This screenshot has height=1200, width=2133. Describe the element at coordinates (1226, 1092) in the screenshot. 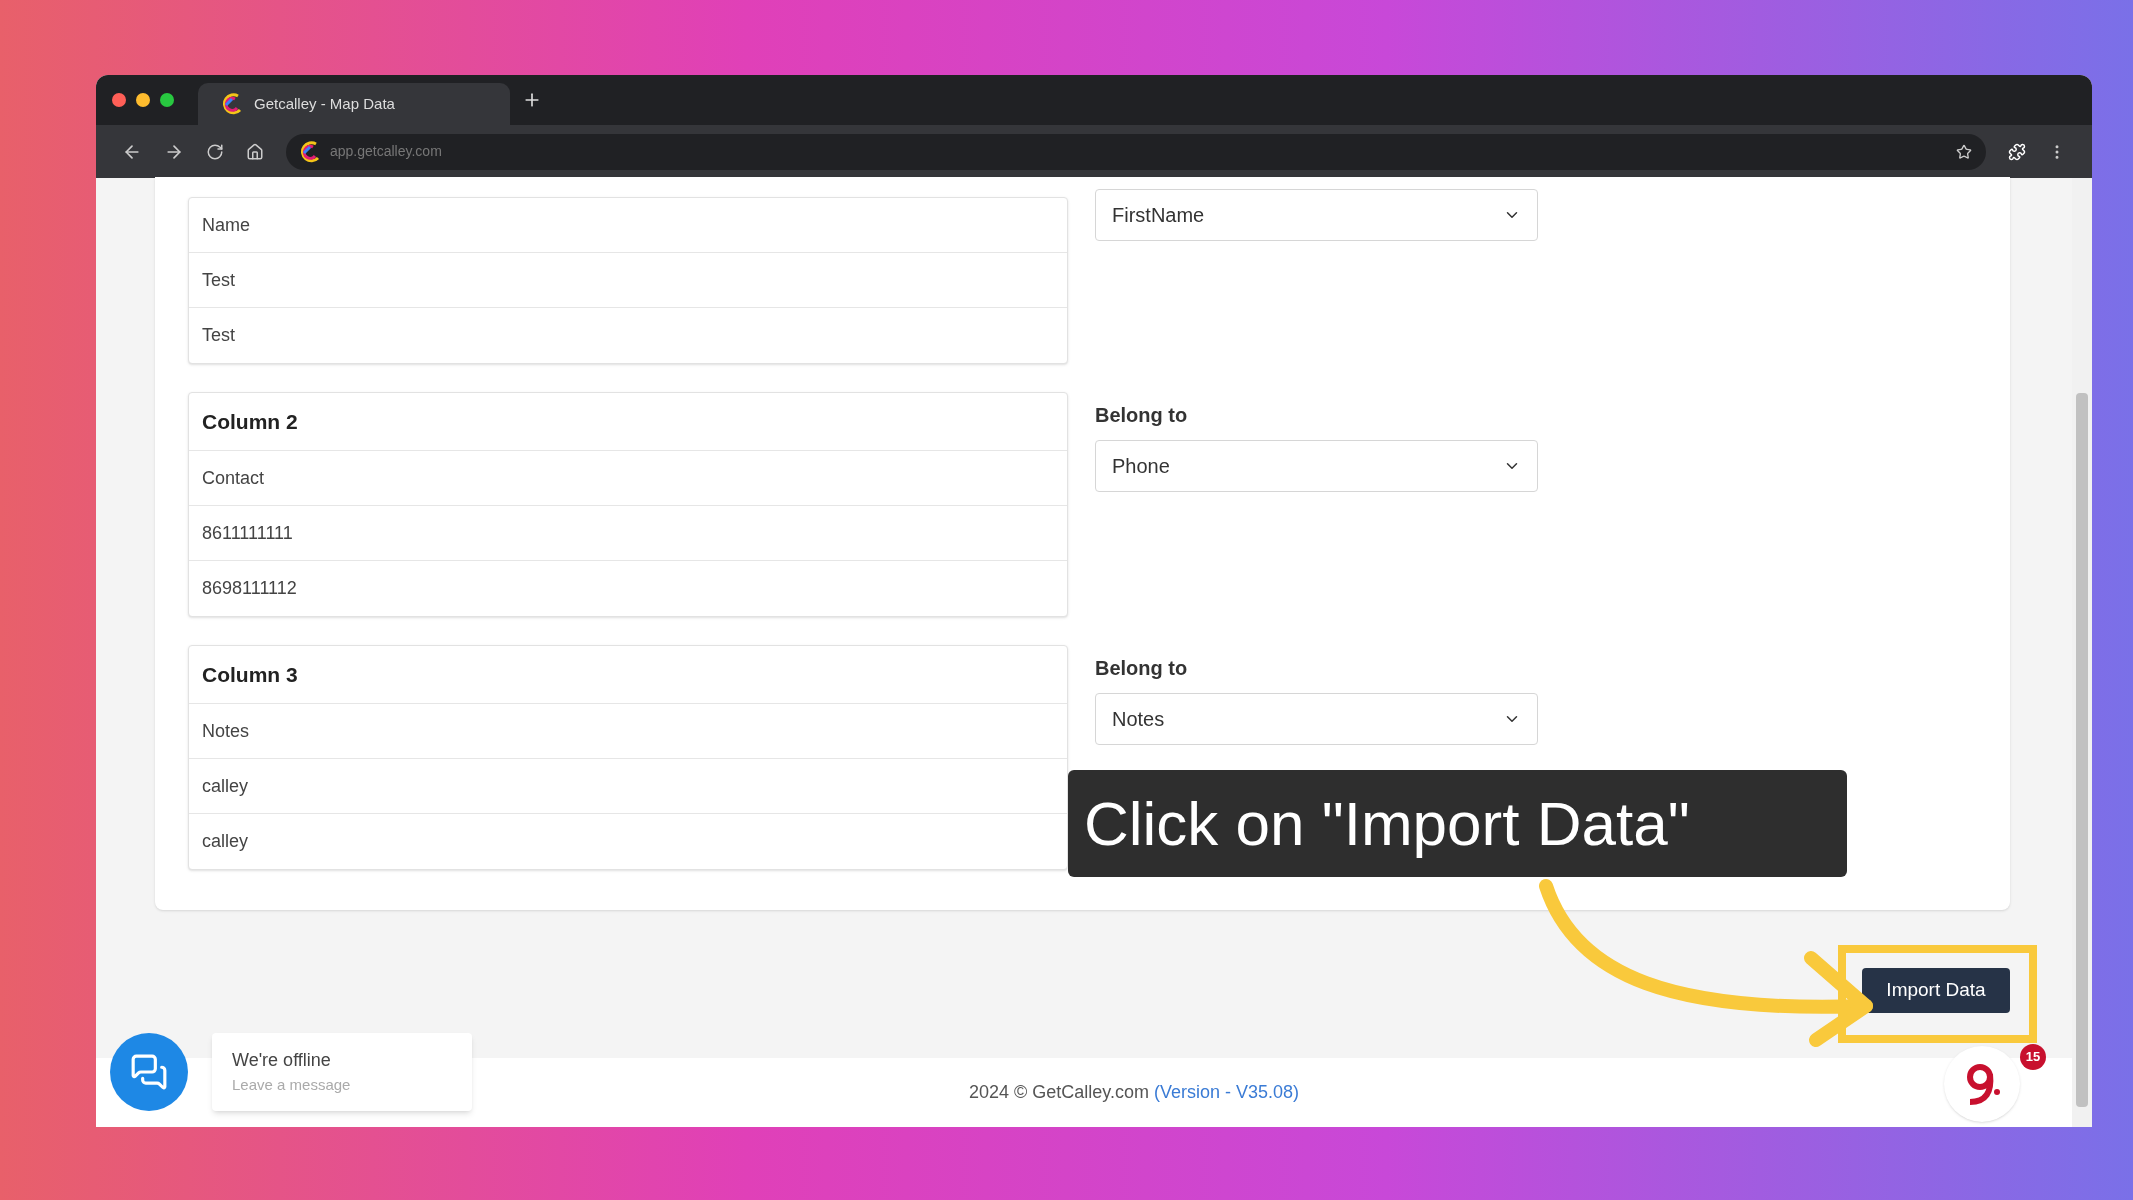

I see `version-link: (Version - V35.08)` at that location.